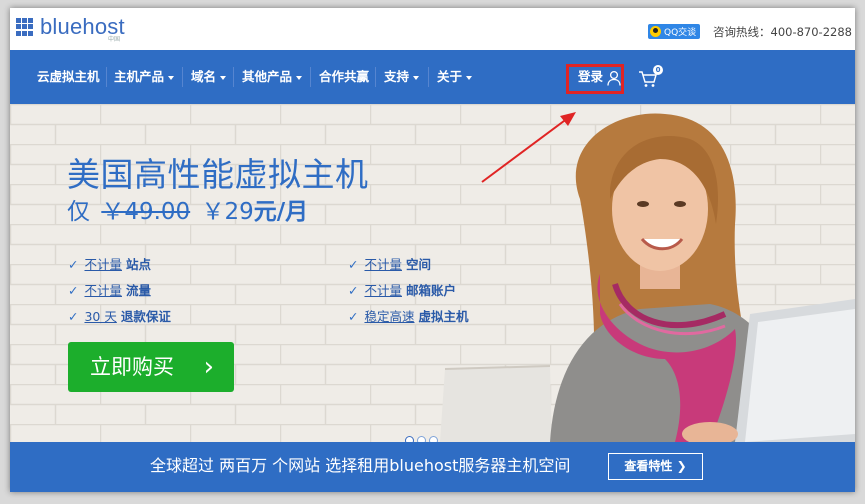 Image resolution: width=865 pixels, height=504 pixels. I want to click on feature-item: ✓ 不计量 流量, so click(109, 289).